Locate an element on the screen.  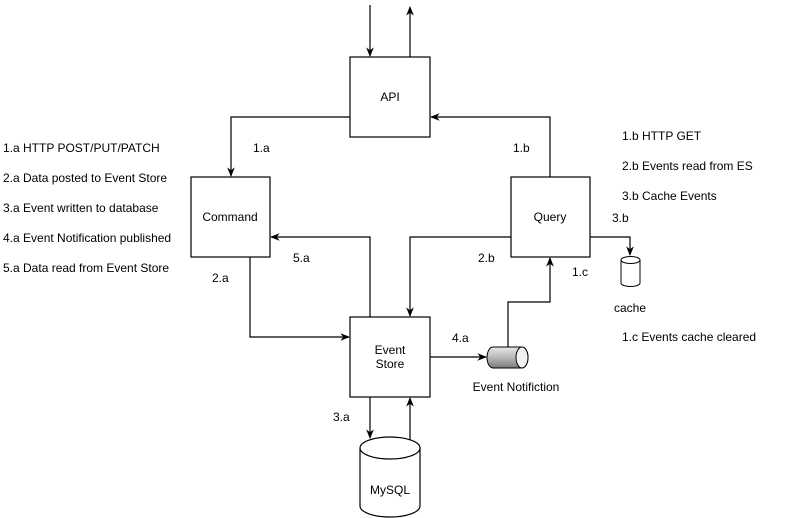
node-query: Query is located at coordinates (550, 217).